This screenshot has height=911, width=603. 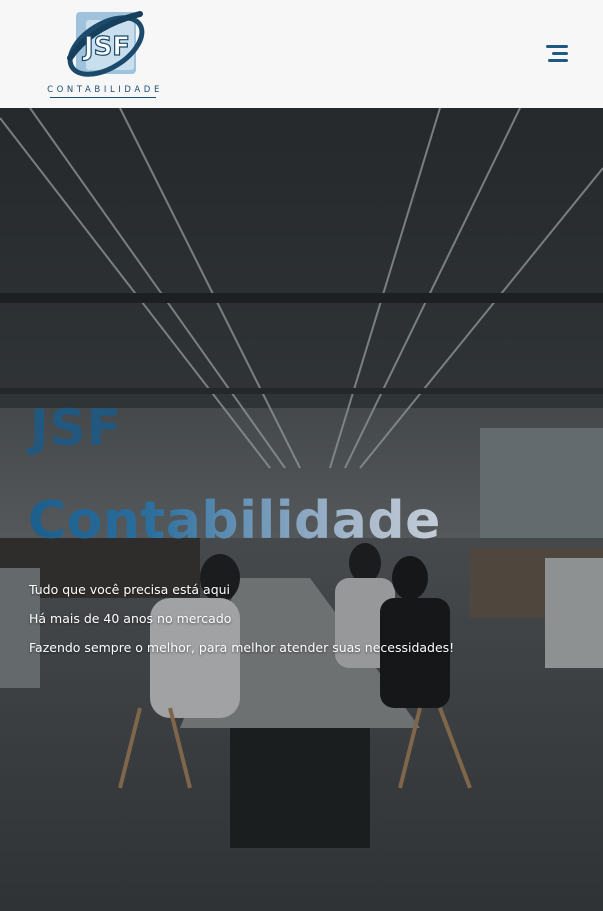 I want to click on hero-tagline: Há mais de 40 anos no mercado, so click(x=130, y=618).